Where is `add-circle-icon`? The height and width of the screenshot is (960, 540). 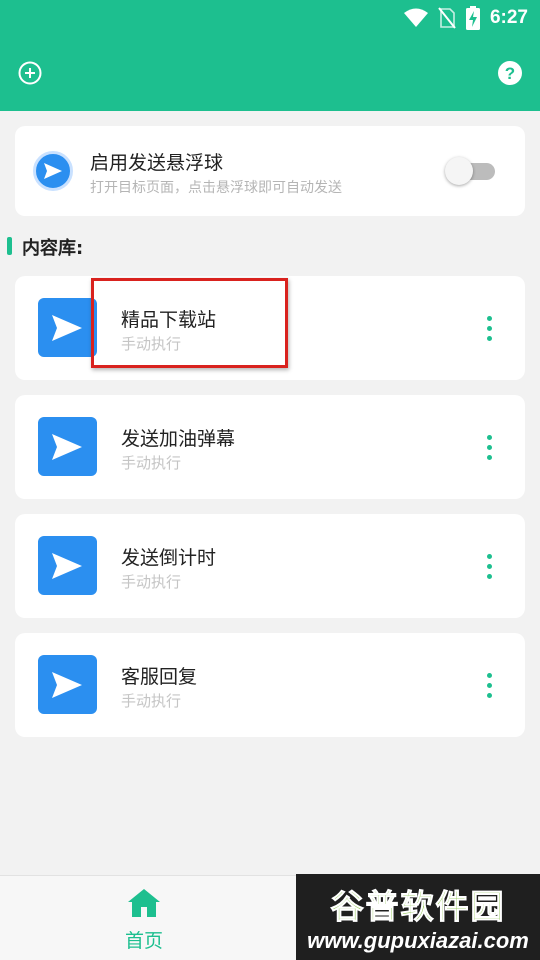 add-circle-icon is located at coordinates (30, 73).